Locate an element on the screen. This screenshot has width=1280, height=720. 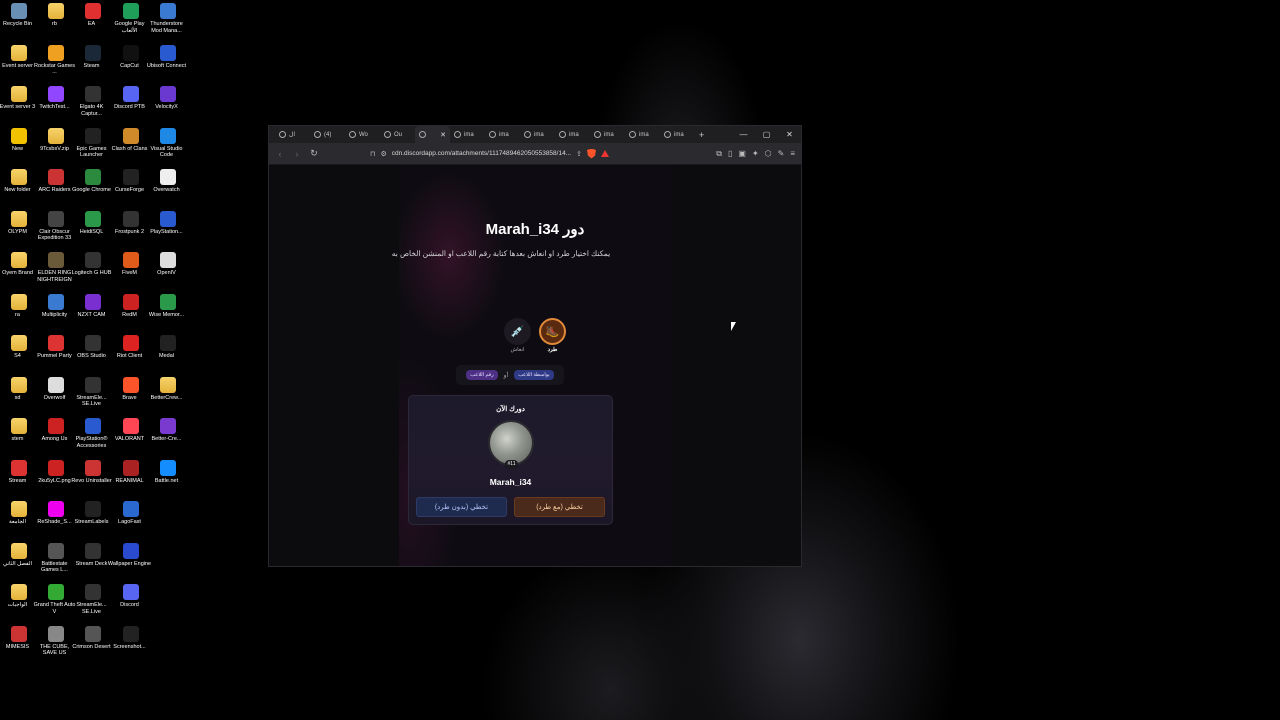
desktop-icon: LagoFast is located at coordinates (131, 521).